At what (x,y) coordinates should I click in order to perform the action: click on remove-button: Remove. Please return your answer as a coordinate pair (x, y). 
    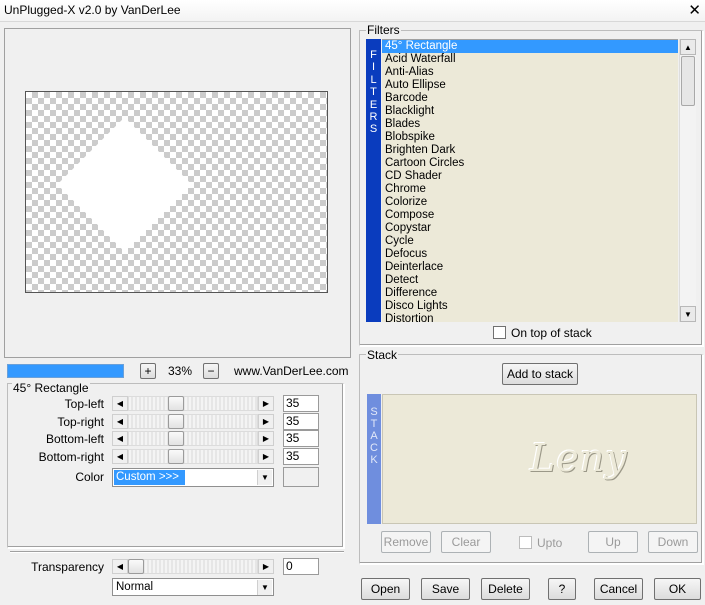
    Looking at the image, I should click on (406, 542).